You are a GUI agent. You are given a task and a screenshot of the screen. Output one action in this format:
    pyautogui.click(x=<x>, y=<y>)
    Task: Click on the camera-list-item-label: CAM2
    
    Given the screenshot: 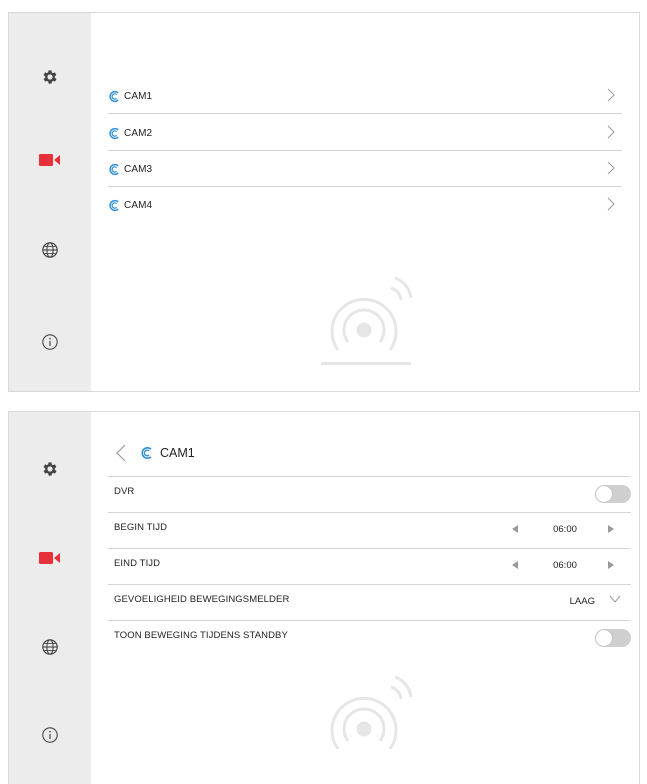 What is the action you would take?
    pyautogui.click(x=138, y=133)
    